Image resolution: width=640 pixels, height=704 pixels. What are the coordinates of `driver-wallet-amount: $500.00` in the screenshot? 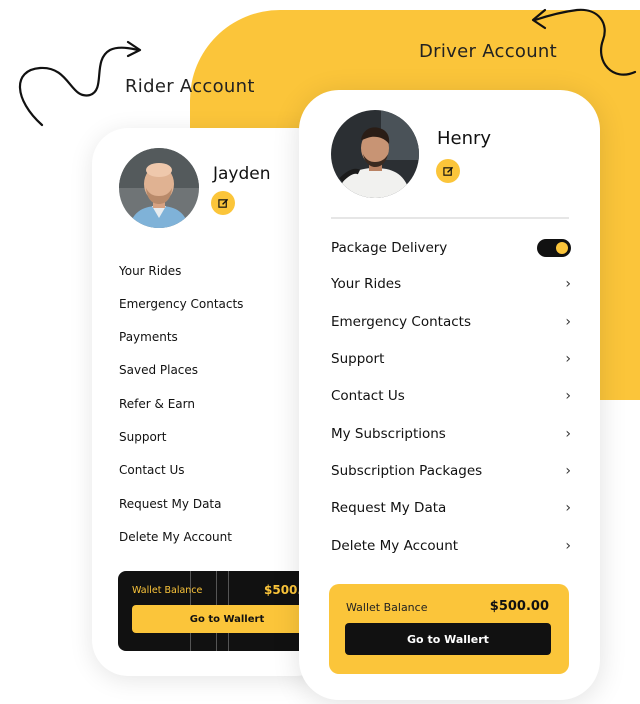 It's located at (519, 606).